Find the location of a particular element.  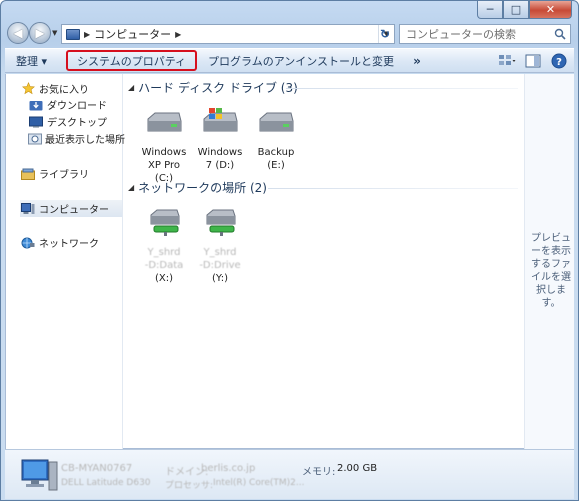

command-bar: 整理 ▾ システムのプロパティ プログラムのアンインストールと変更 » ? is located at coordinates (289, 60).